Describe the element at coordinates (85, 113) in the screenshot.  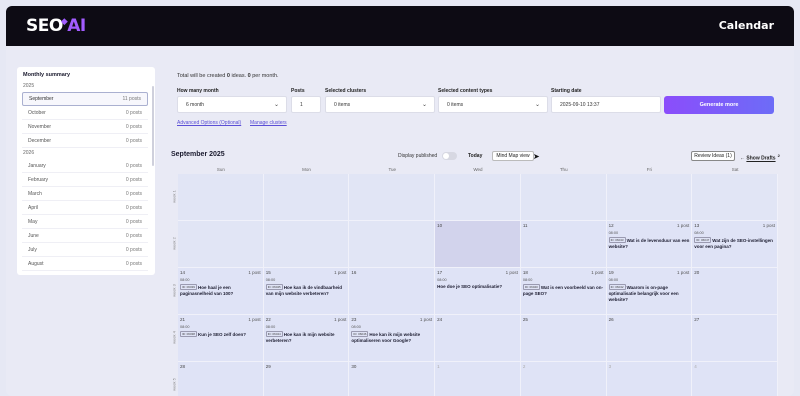
I see `month-item: October 0 posts` at that location.